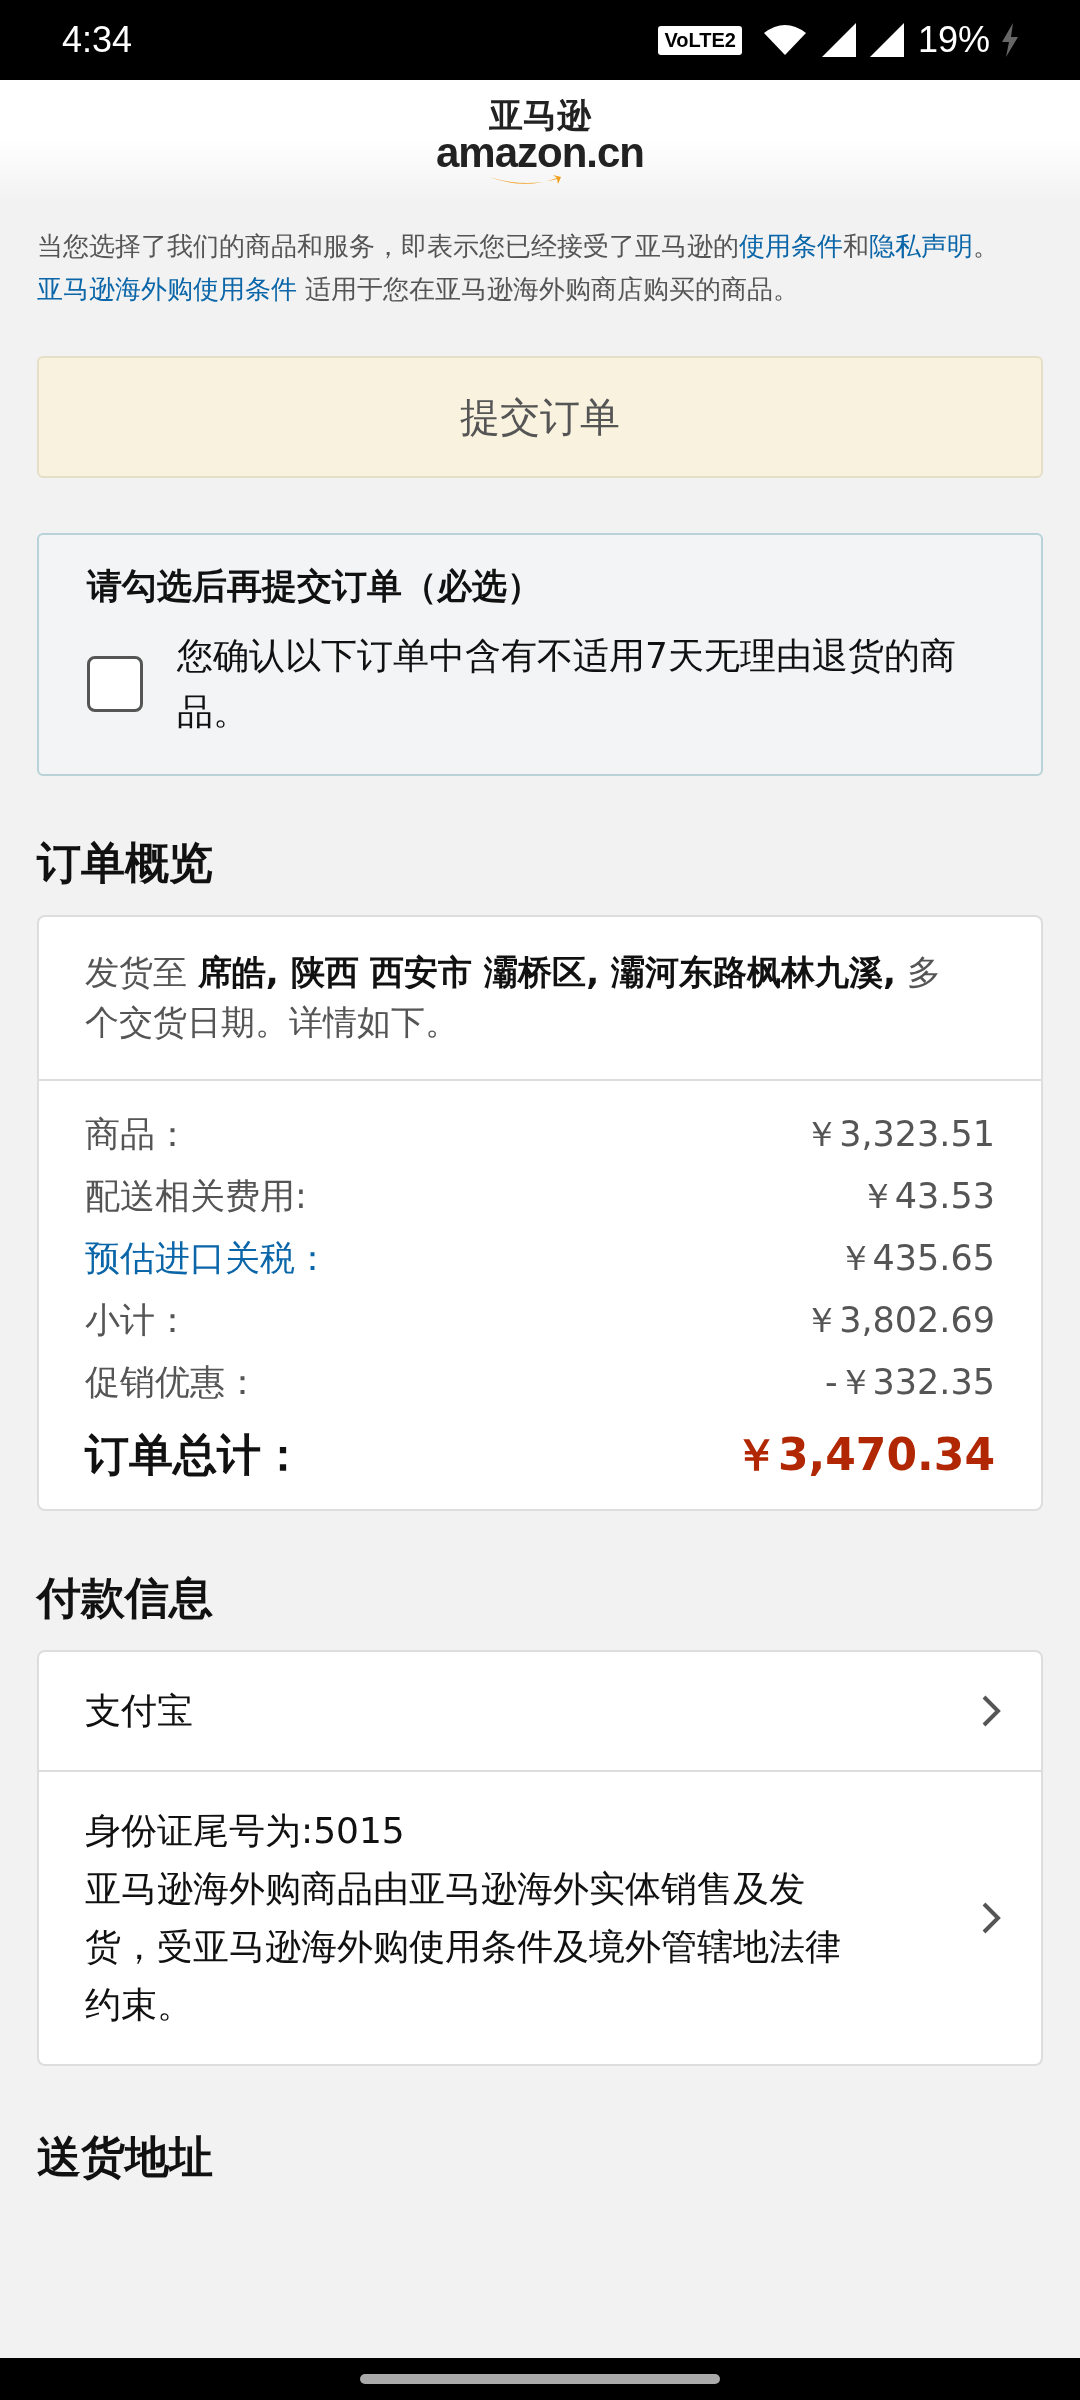 This screenshot has width=1080, height=2400. What do you see at coordinates (98, 40) in the screenshot?
I see `clock-time: 4:34` at bounding box center [98, 40].